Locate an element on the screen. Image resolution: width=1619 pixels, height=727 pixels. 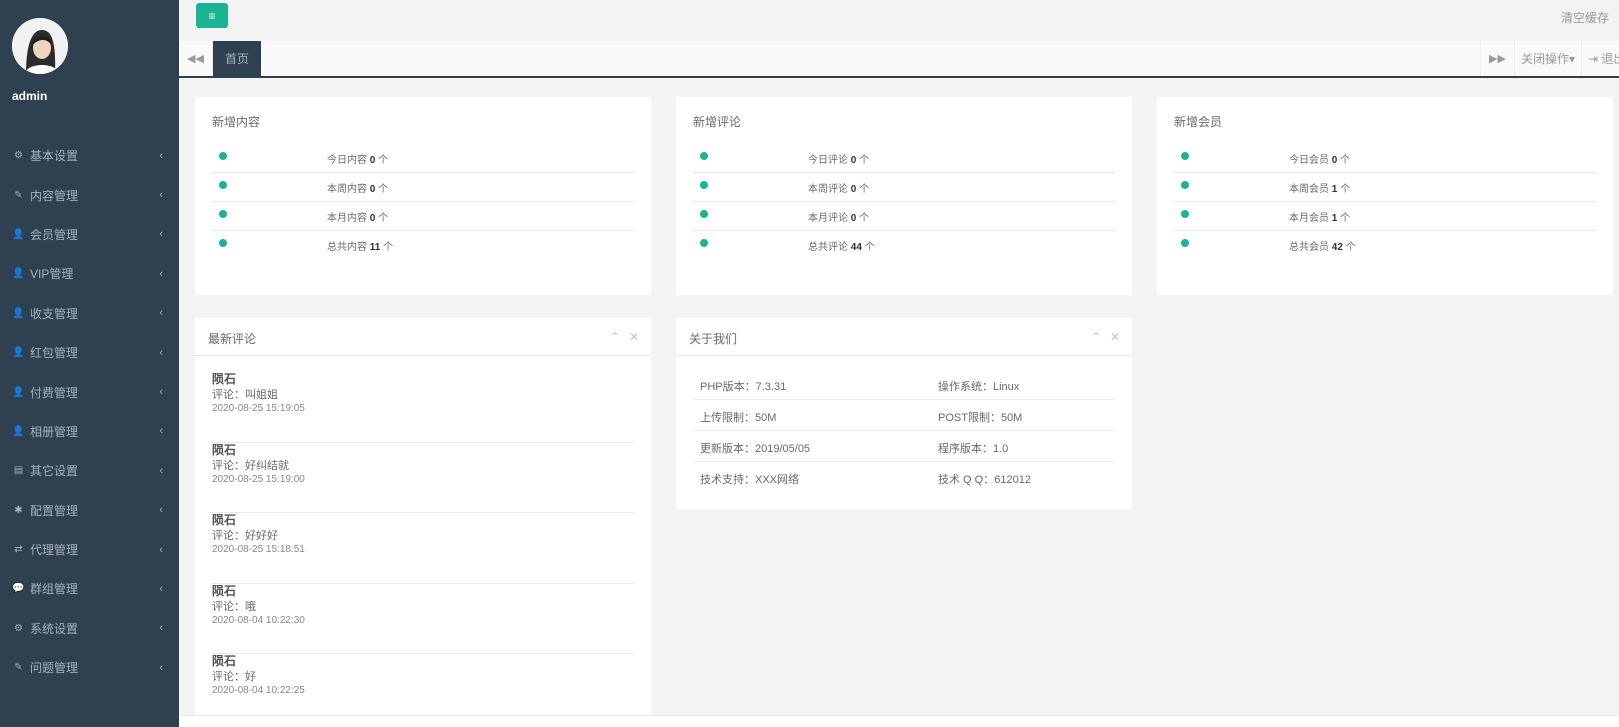
stat-card-comments: 新增评论 今日评论 0 个本周评论 0 个本月评论 0 个总共评论 44 个 is located at coordinates (904, 196).